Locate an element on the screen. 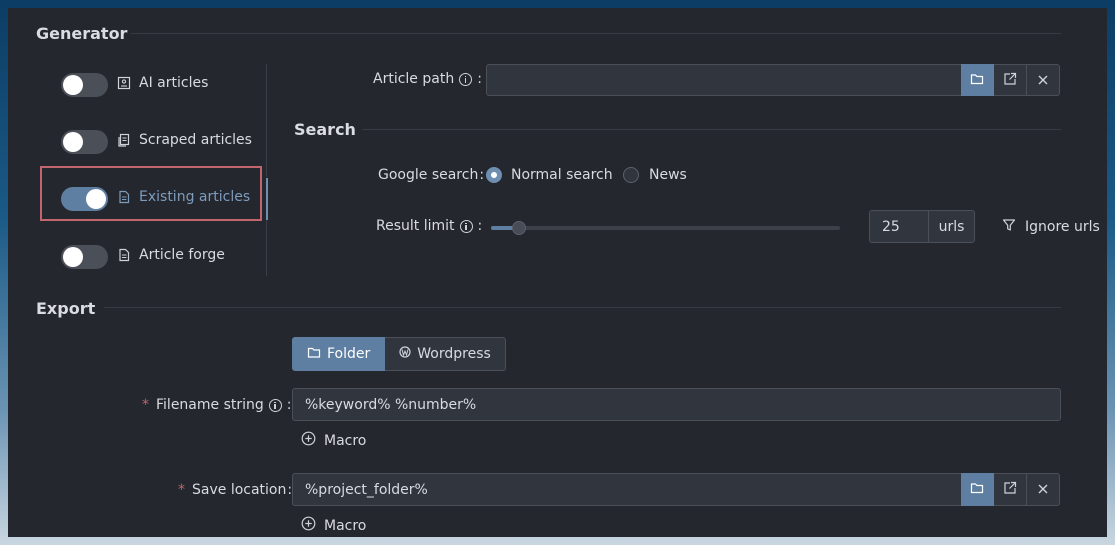  generator-item-existing-articles: Existing articles is located at coordinates (183, 197).